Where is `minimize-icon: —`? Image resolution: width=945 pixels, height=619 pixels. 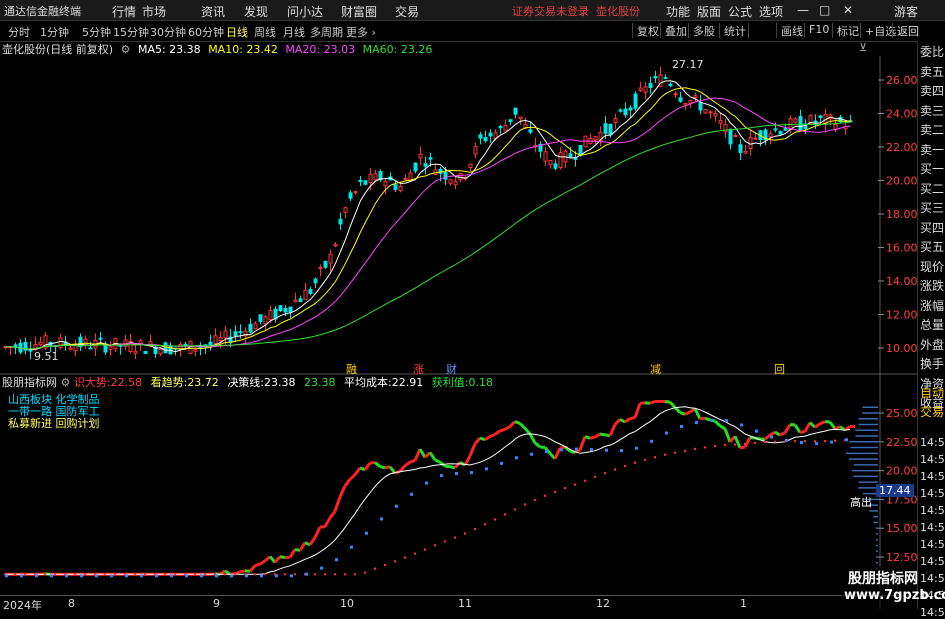
minimize-icon: — is located at coordinates (803, 10).